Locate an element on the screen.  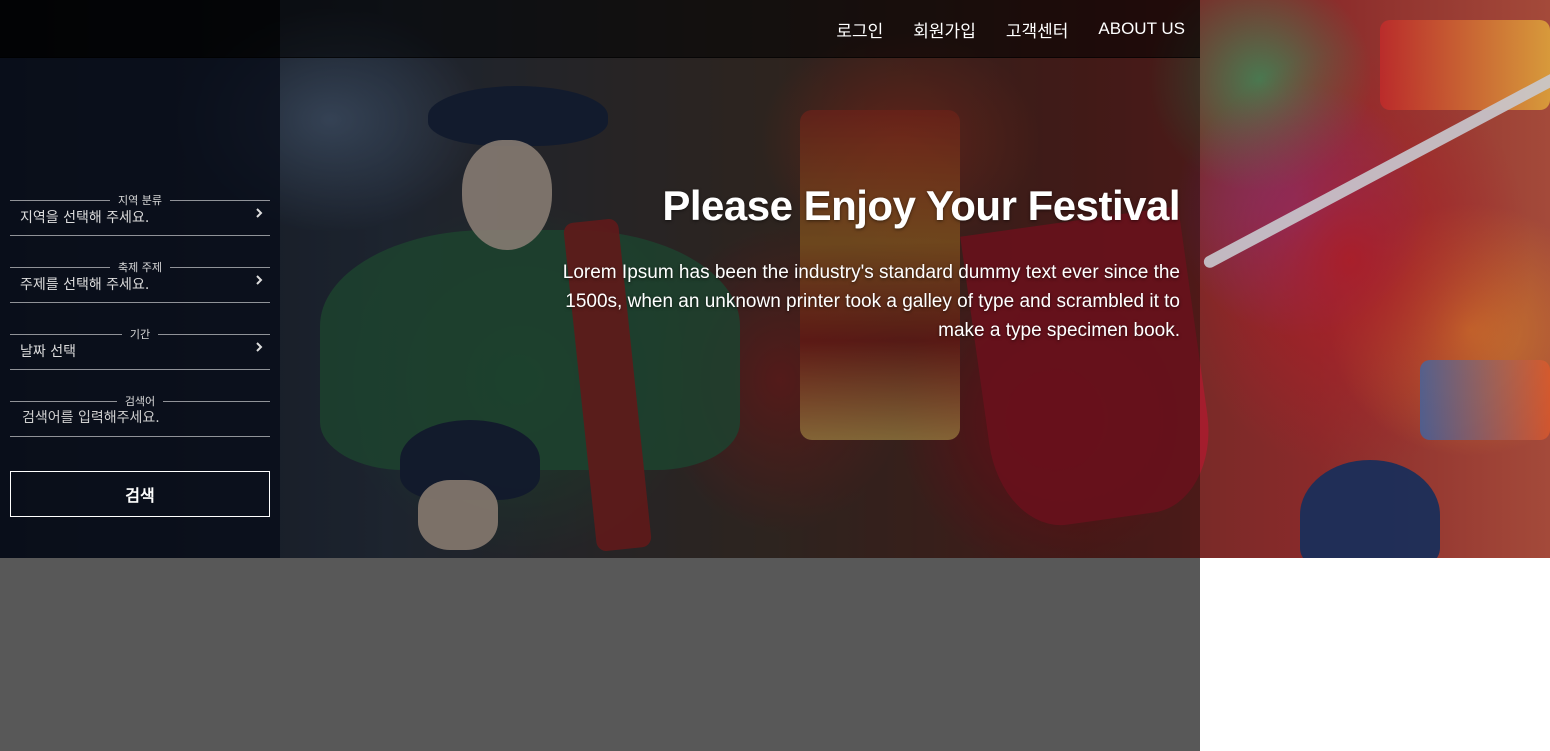
keyword-input is located at coordinates (140, 418).